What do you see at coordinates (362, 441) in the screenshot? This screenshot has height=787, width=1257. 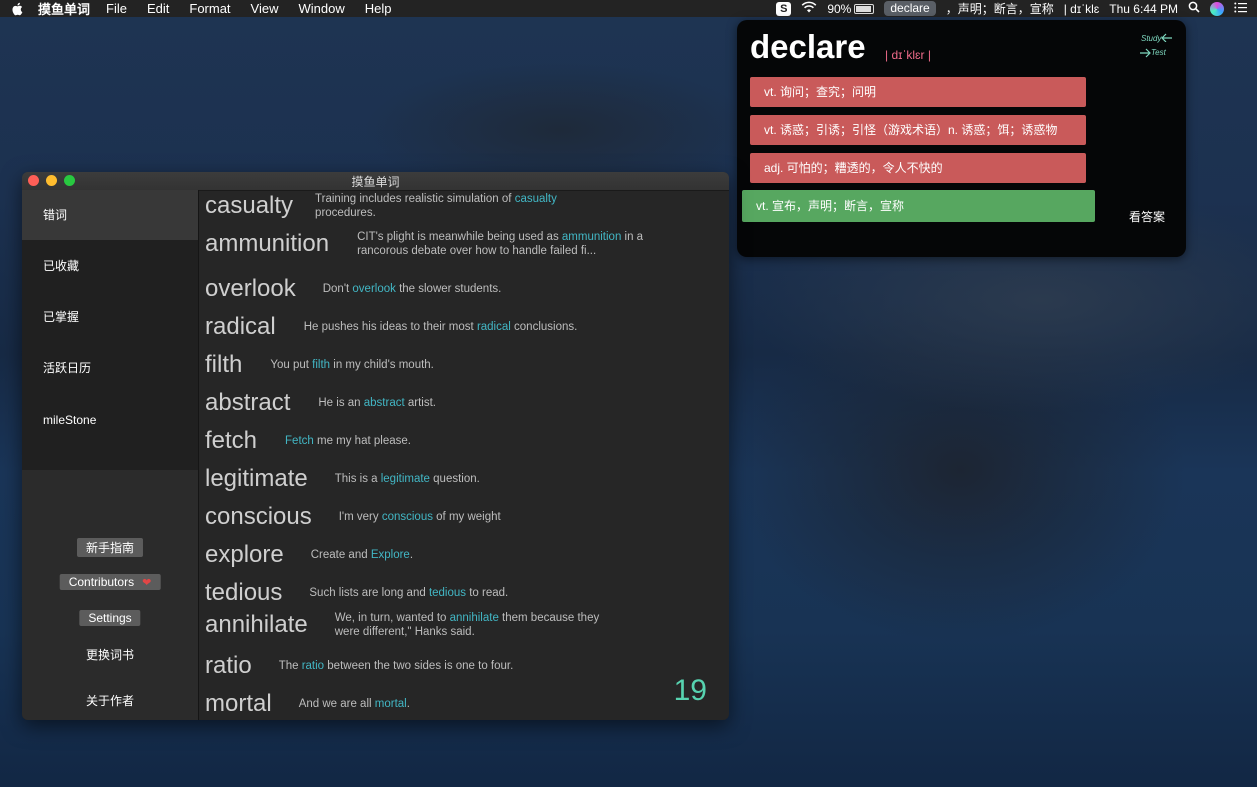 I see `sentence-text: me my hat please.` at bounding box center [362, 441].